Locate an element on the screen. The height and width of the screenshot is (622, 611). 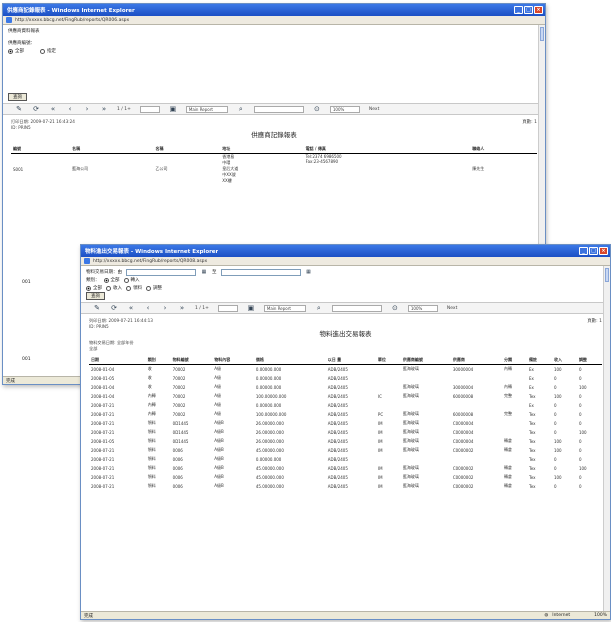
back-radio-all: 全部 is located at coordinates (16, 51).